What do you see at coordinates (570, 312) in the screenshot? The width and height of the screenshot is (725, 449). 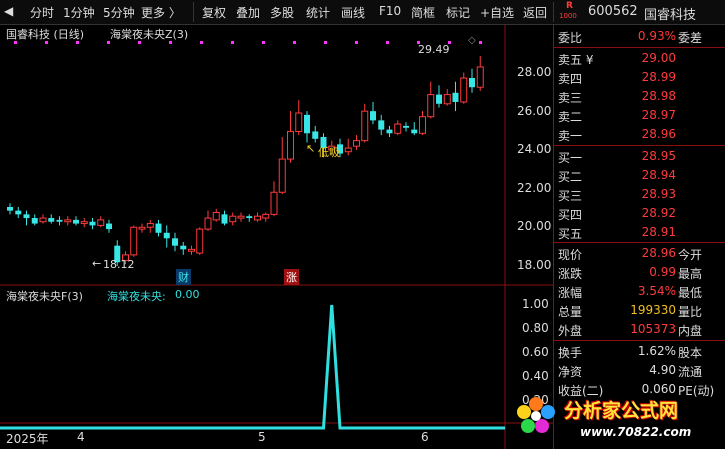 I see `stat-label: 总量` at bounding box center [570, 312].